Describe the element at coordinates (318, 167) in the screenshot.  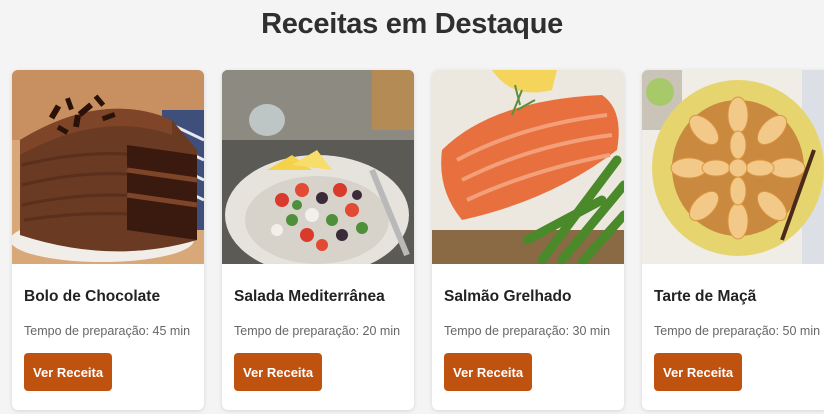
I see `recipe-image-mediterranean-salad` at that location.